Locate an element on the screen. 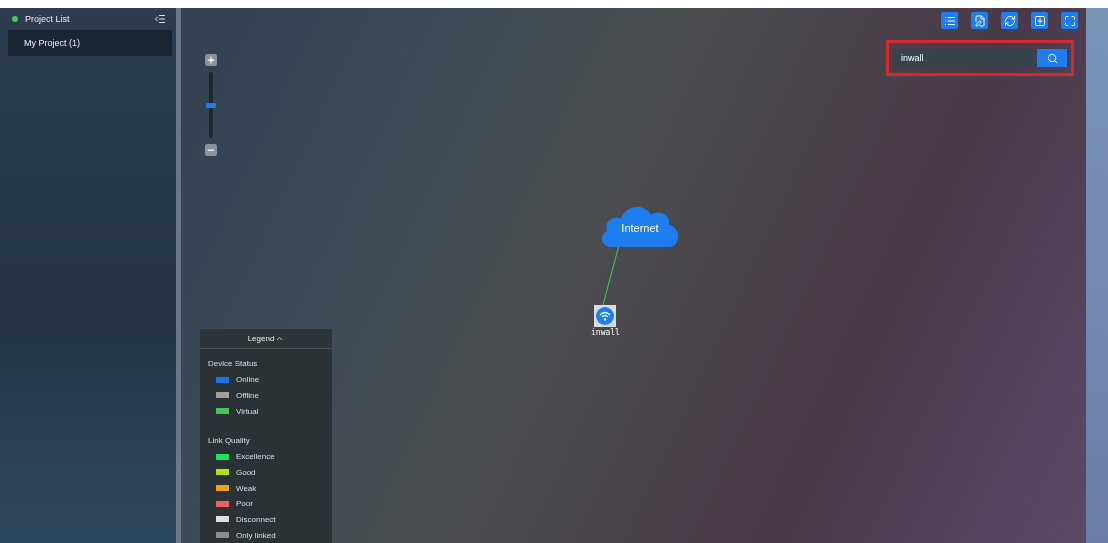 The image size is (1108, 543). project-item: My Project (1) is located at coordinates (90, 43).